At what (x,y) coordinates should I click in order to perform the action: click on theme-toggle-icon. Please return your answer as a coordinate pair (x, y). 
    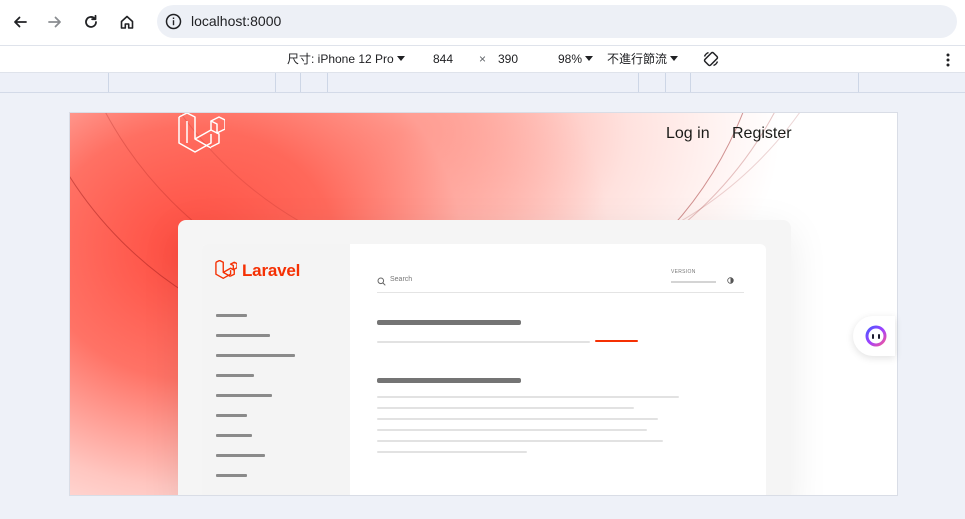
    Looking at the image, I should click on (730, 280).